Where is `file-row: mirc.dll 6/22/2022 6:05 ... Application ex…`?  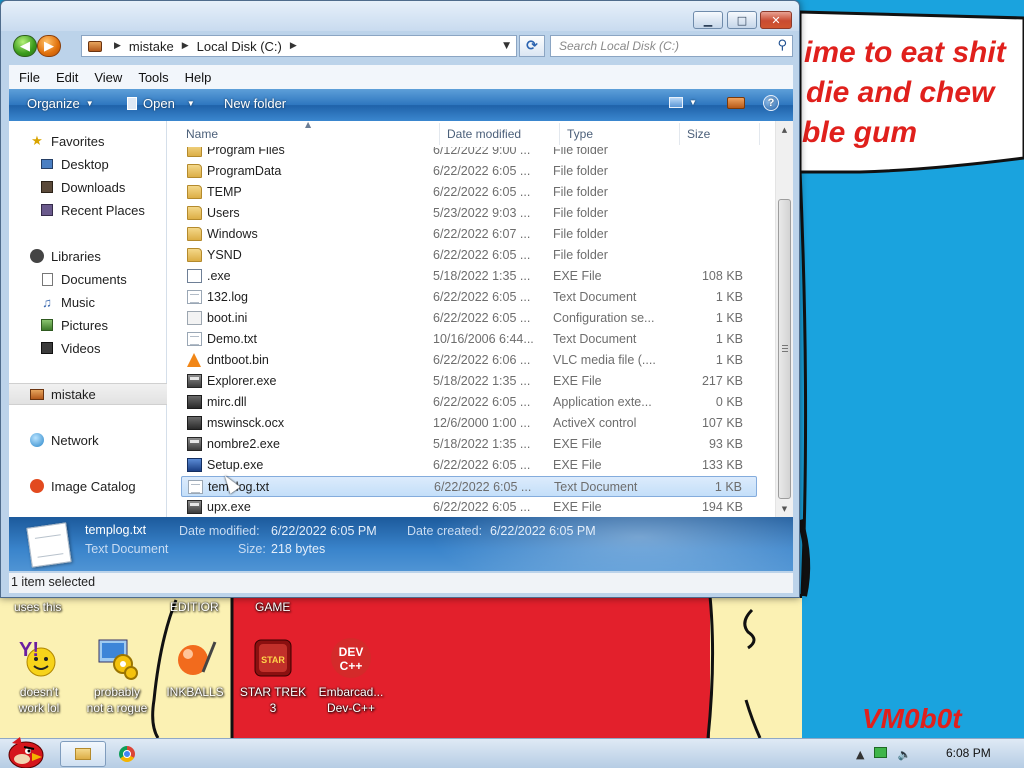
file-row: mirc.dll 6/22/2022 6:05 ... Application ex… is located at coordinates (469, 402).